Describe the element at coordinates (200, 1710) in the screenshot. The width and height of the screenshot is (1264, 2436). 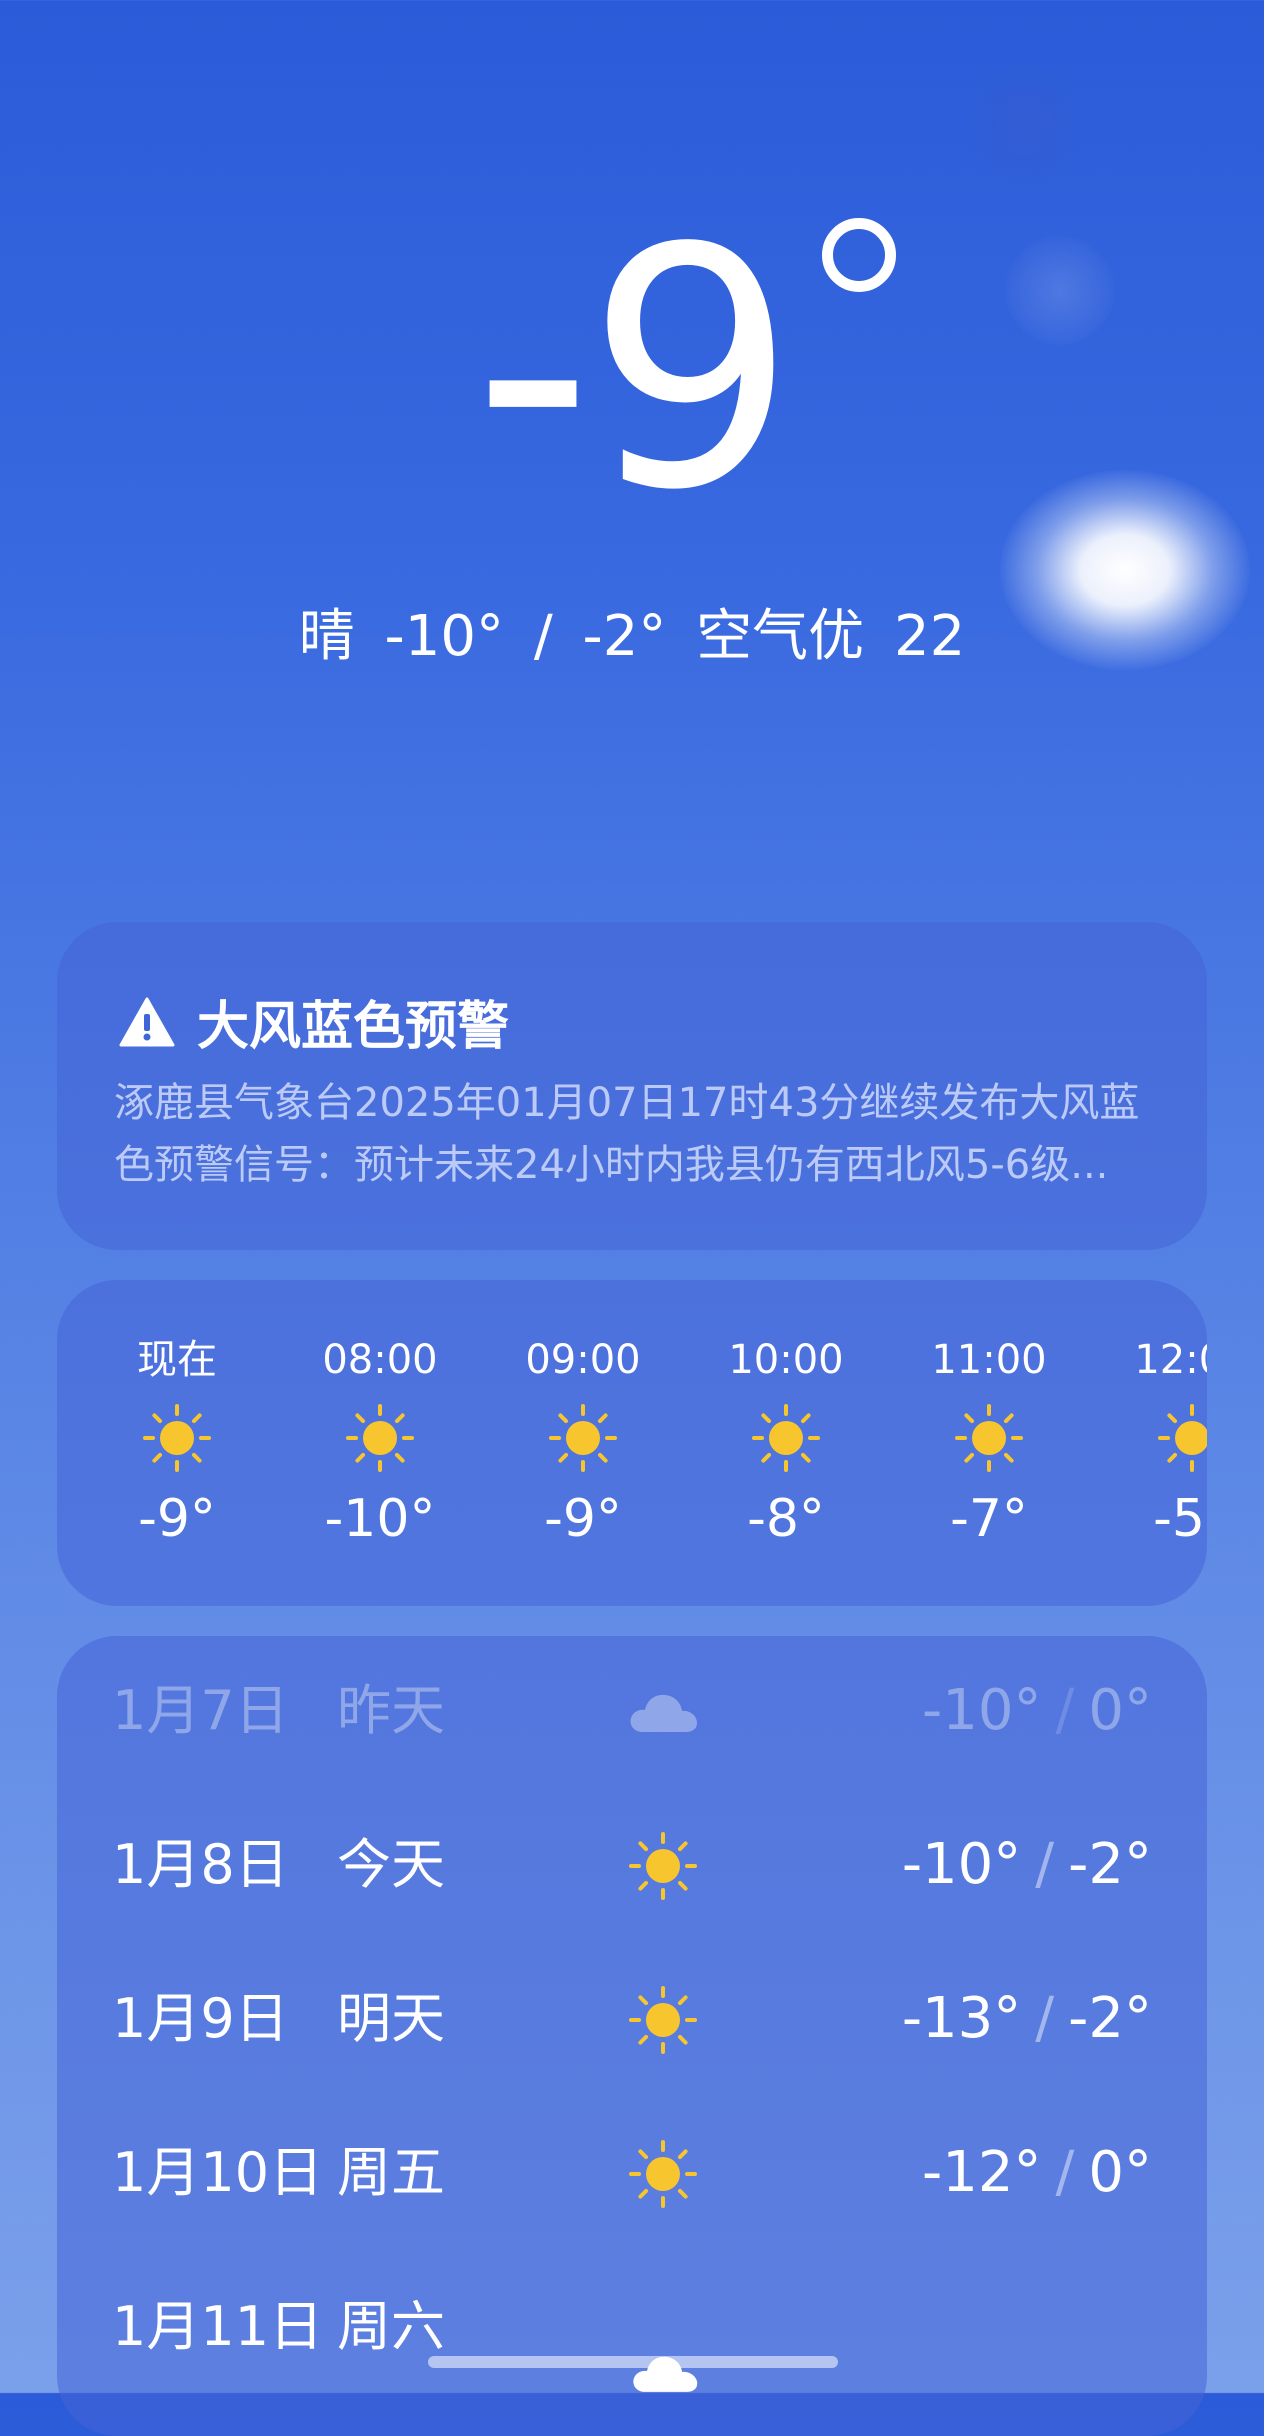
I see `daily-date: 1月7日` at that location.